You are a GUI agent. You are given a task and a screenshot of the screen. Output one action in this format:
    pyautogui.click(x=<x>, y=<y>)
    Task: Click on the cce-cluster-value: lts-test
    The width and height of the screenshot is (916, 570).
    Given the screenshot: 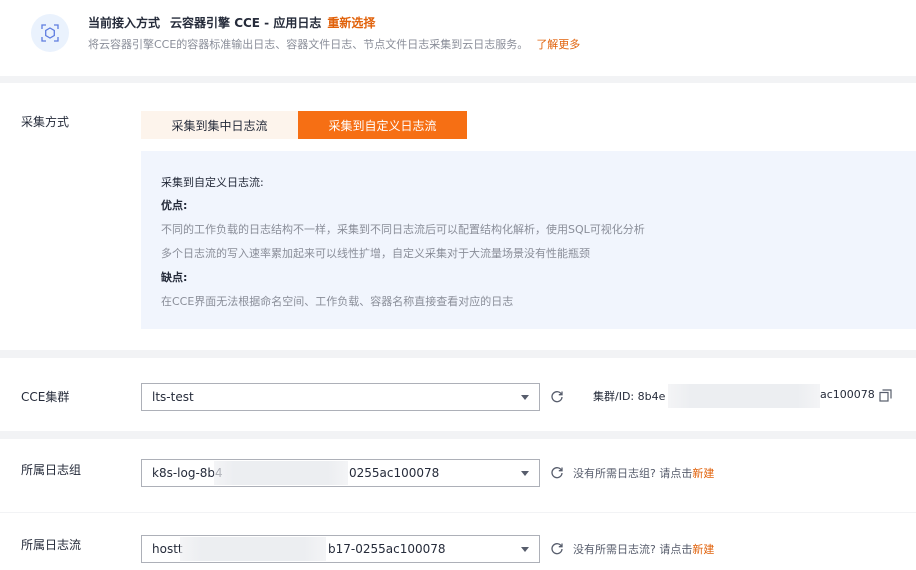 What is the action you would take?
    pyautogui.click(x=173, y=397)
    